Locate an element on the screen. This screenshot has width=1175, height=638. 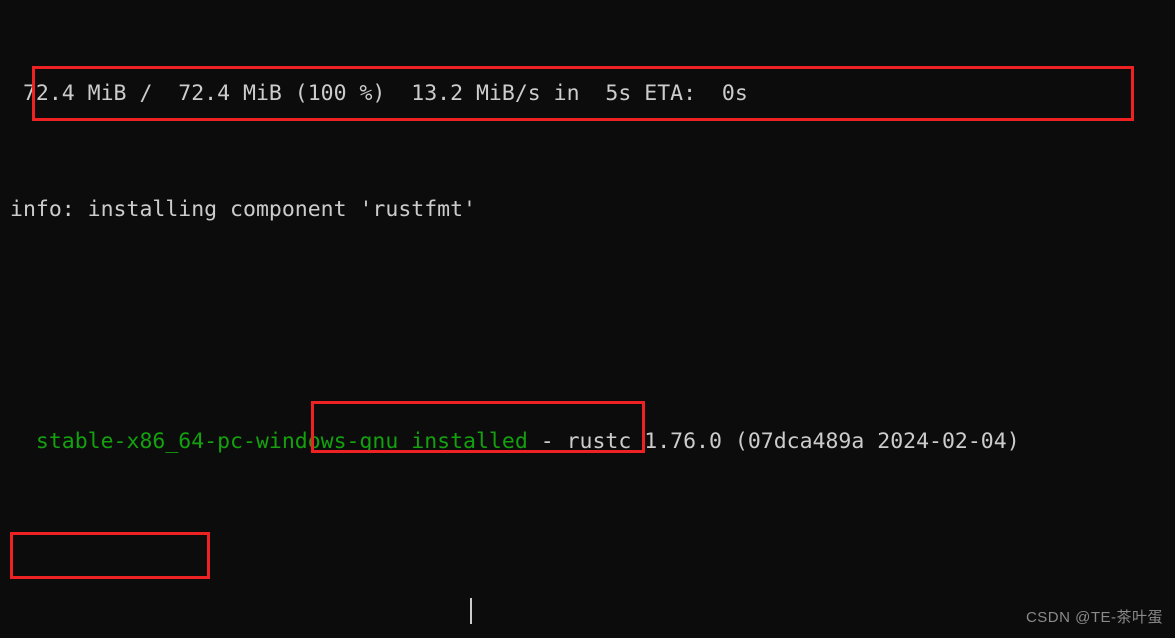
csdn-watermark: CSDN @TE-茶叶蛋 is located at coordinates (1094, 617).